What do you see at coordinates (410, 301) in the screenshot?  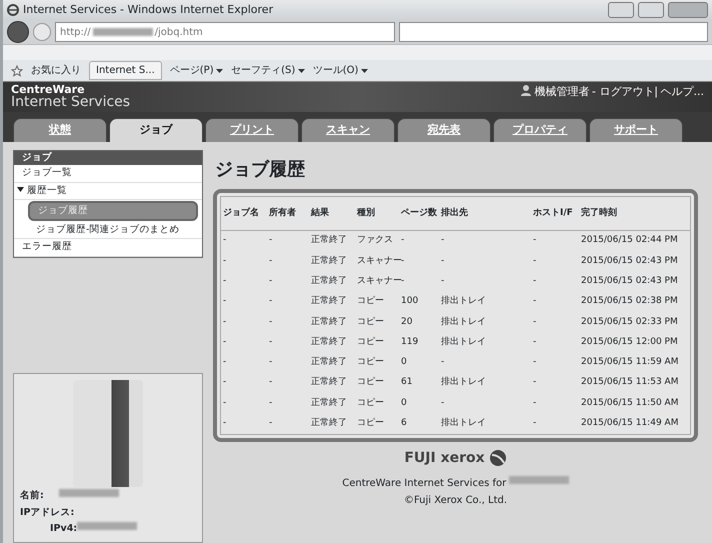 I see `table-cell-text: 100` at bounding box center [410, 301].